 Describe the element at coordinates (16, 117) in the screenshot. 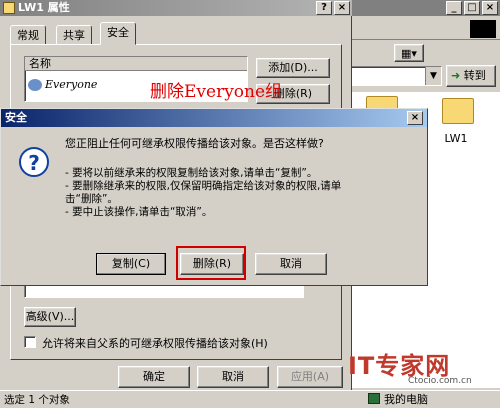

I see `security-dialog-title: 安全` at that location.